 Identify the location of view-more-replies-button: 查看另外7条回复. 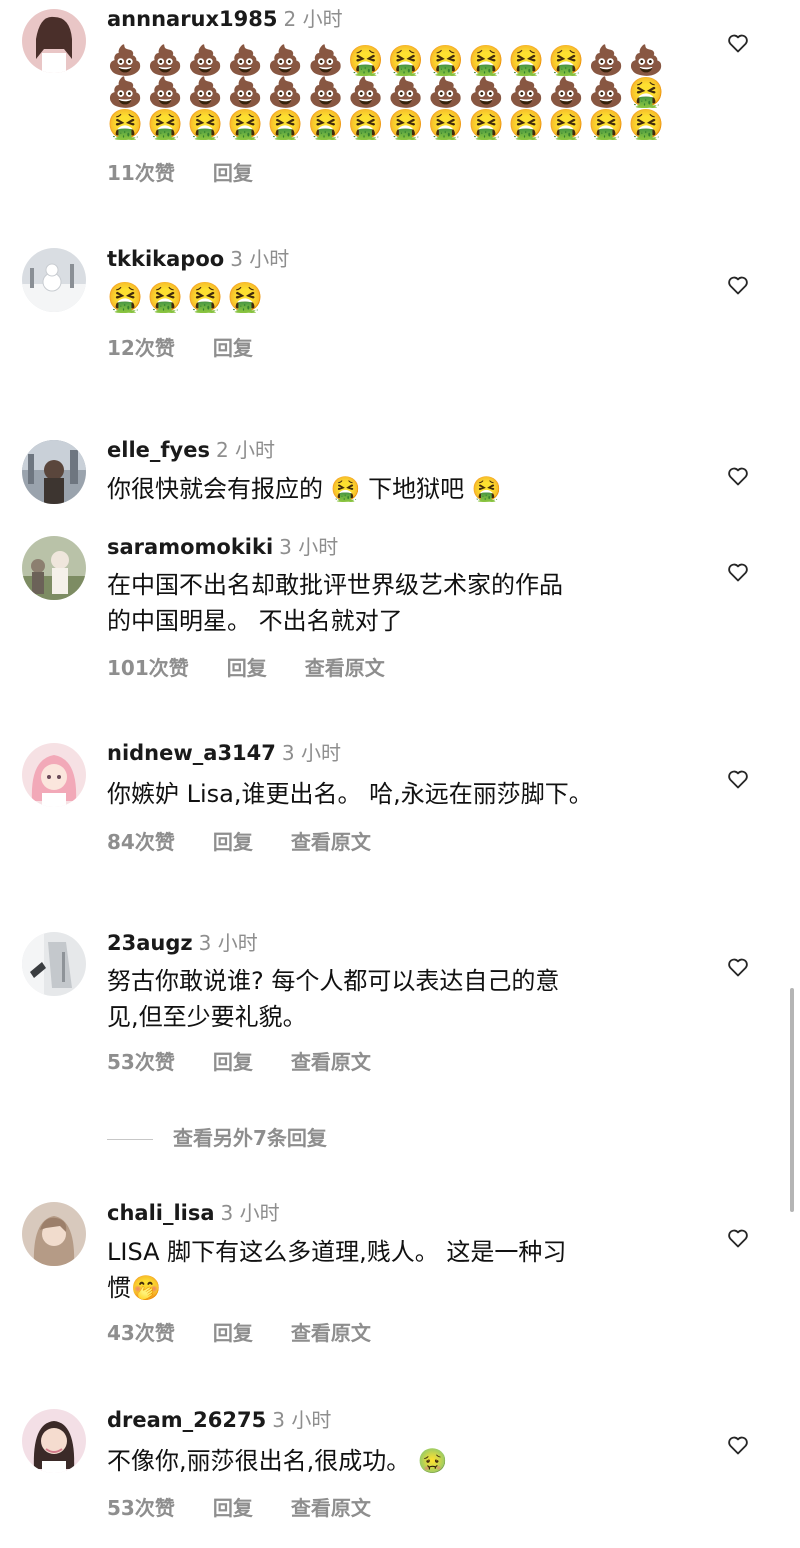
(217, 1138).